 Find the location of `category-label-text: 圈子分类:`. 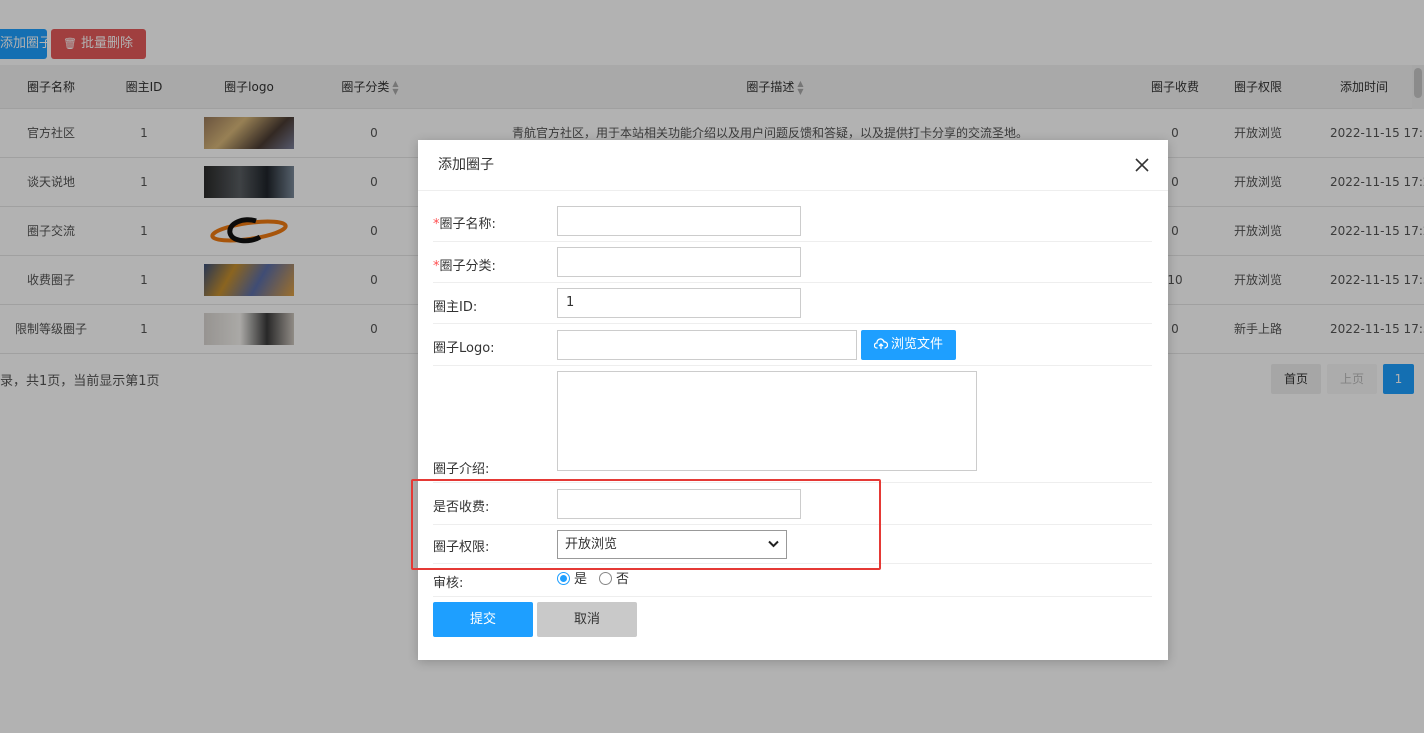

category-label-text: 圈子分类: is located at coordinates (467, 266).